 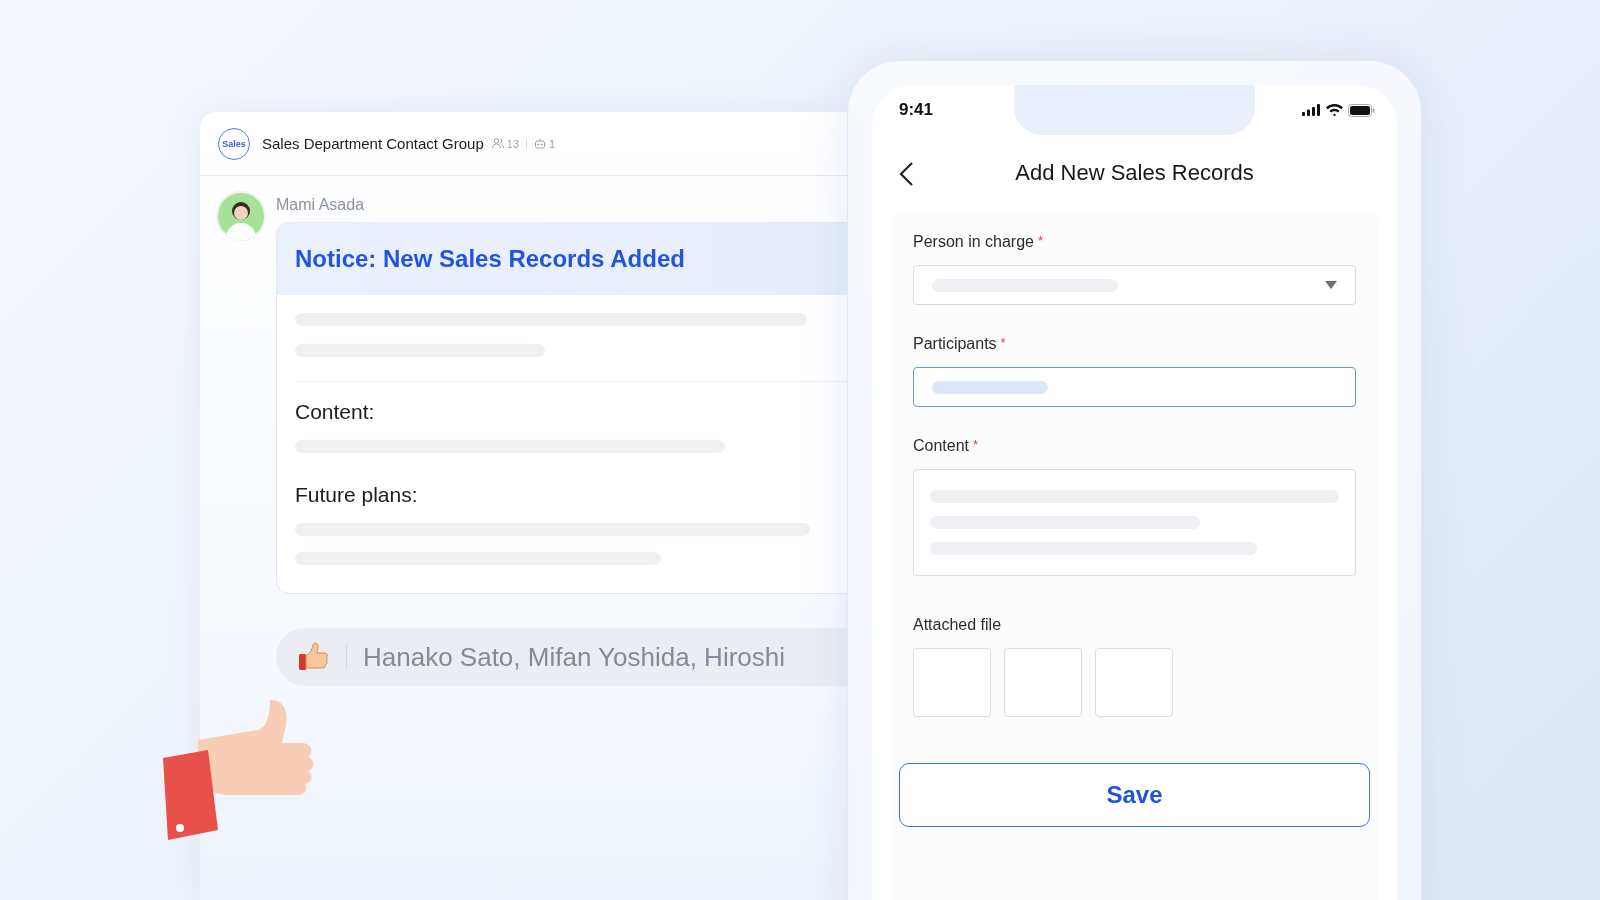 What do you see at coordinates (241, 216) in the screenshot?
I see `avatar` at bounding box center [241, 216].